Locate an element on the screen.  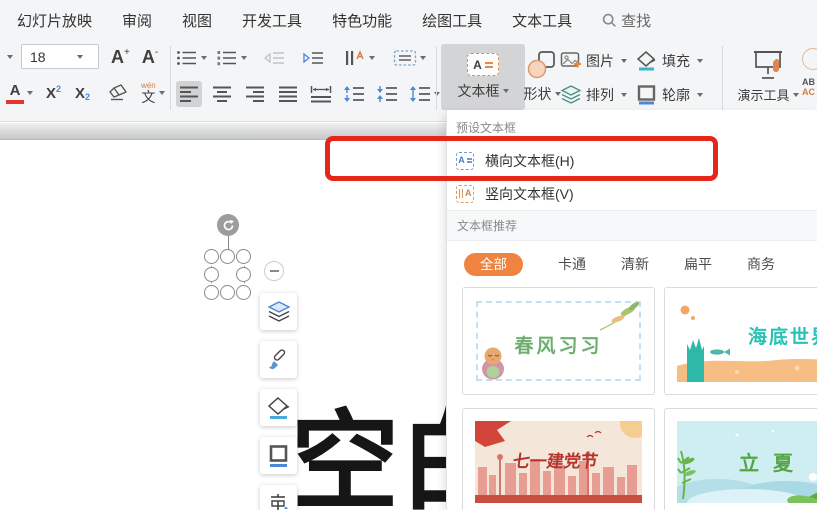
font-color-button: A is located at coordinates (15, 93).